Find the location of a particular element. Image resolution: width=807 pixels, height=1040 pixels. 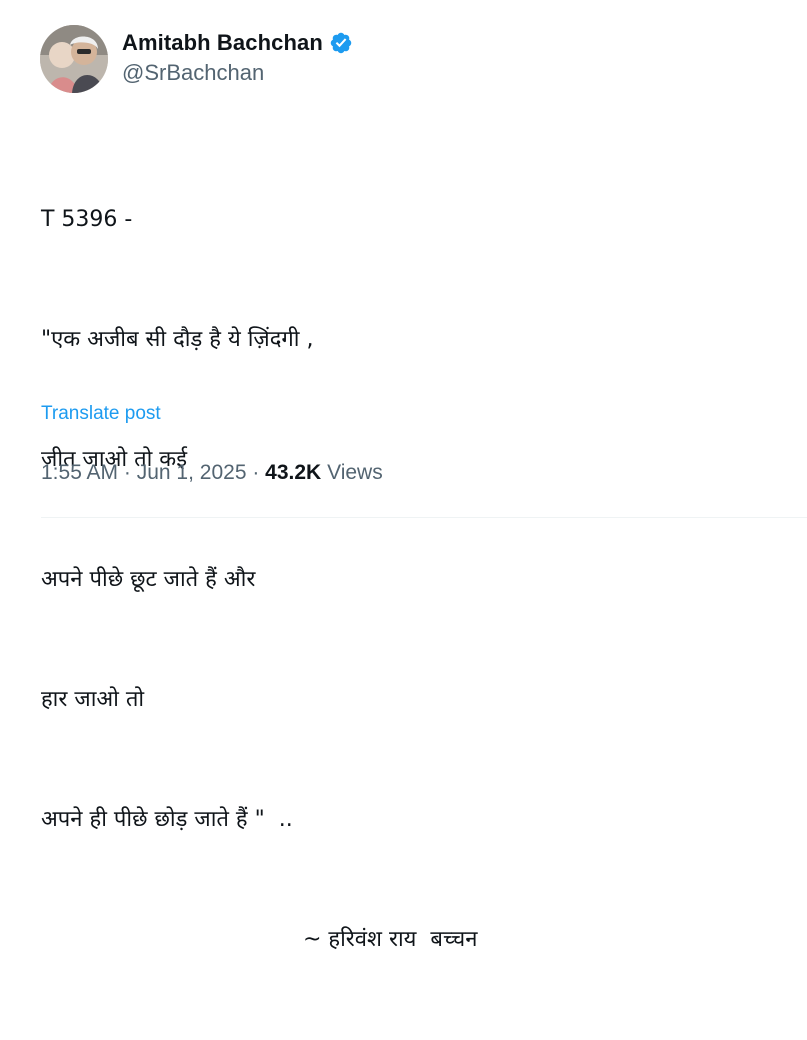

tweet-meta: 1:55 AM · Jun 1, 2025 · 43.2K Views is located at coordinates (212, 473).